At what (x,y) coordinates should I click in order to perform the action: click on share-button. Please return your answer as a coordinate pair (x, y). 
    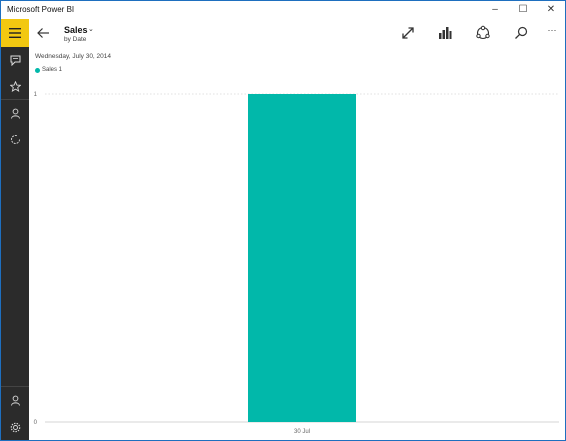
    Looking at the image, I should click on (483, 33).